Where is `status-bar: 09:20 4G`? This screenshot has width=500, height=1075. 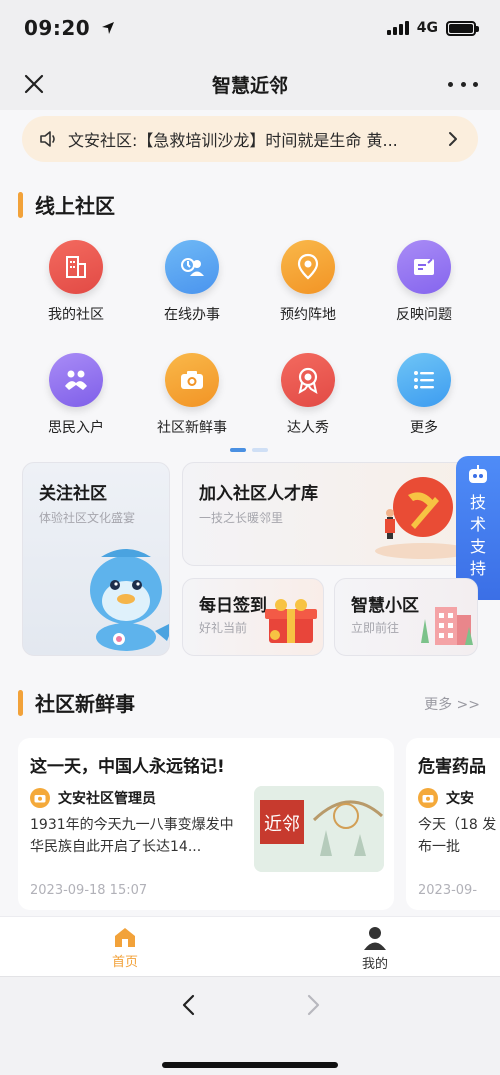
status-bar: 09:20 4G is located at coordinates (250, 29).